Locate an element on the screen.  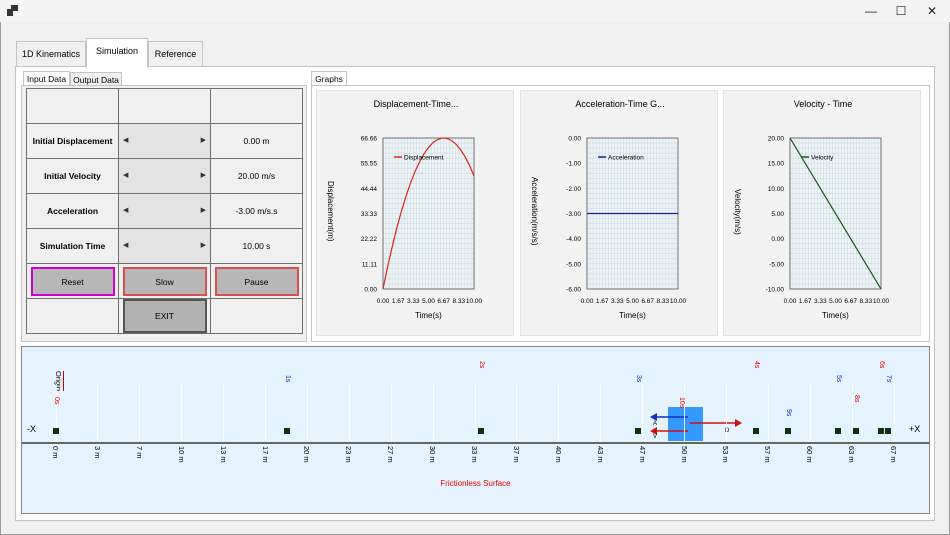
minus-x-label: -X is located at coordinates (31, 429).